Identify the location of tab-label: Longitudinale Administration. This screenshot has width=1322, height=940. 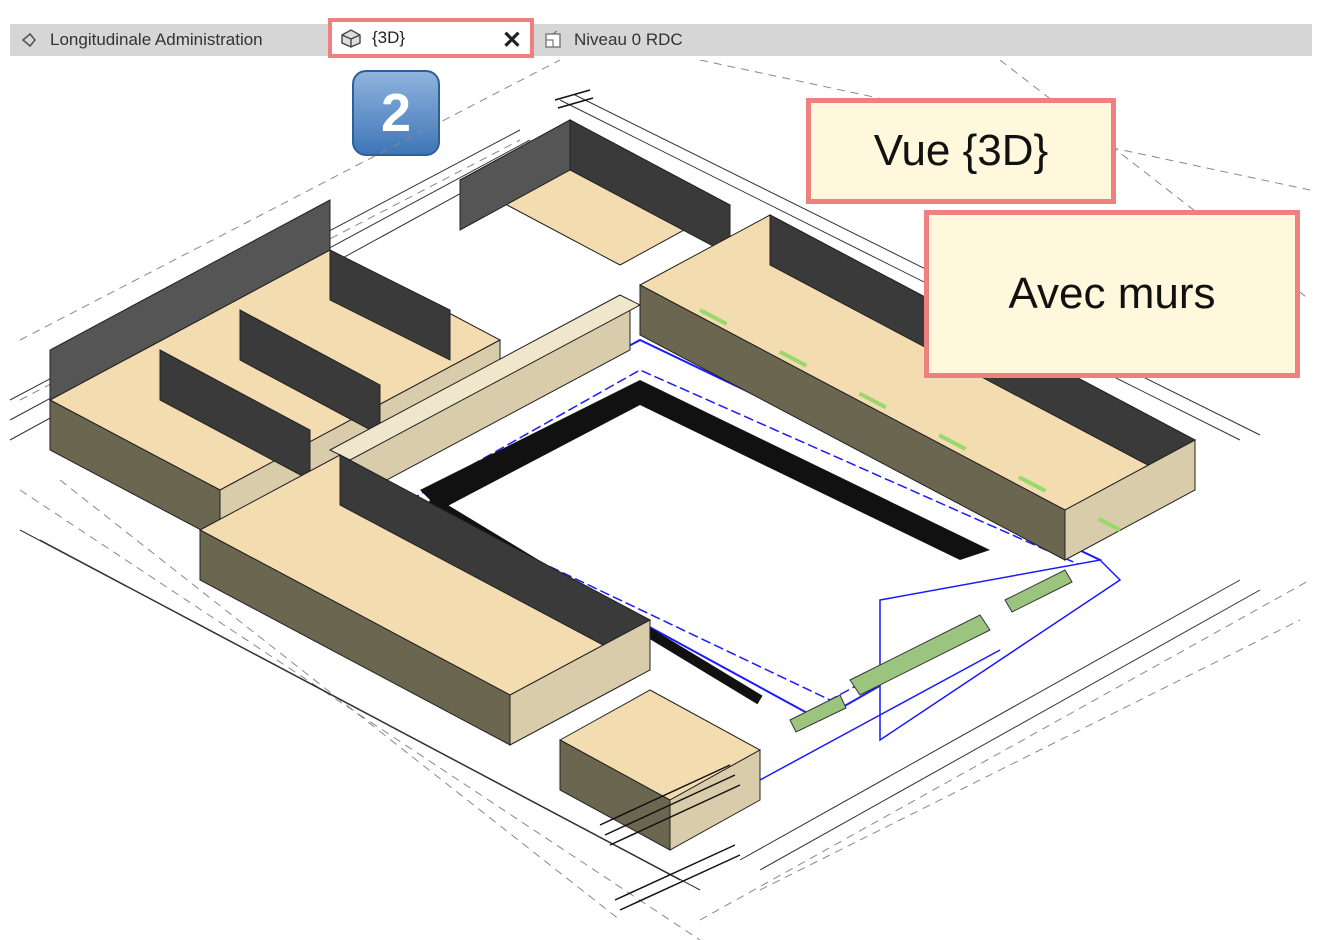
(156, 39).